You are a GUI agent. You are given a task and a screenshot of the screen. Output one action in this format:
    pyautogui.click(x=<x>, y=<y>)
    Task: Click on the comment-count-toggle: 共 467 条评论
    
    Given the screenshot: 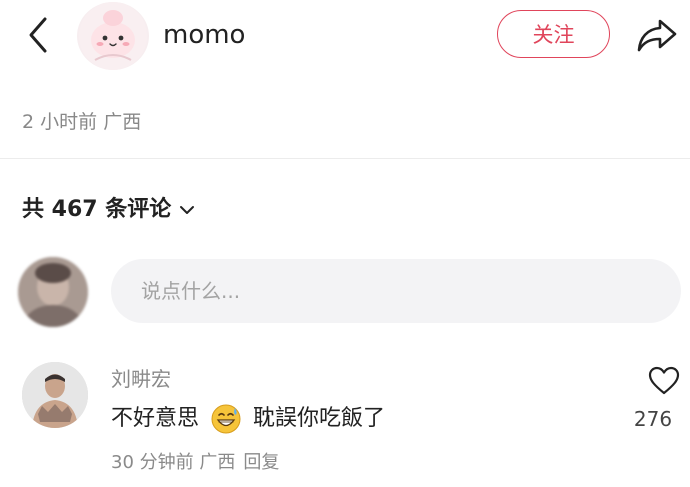 What is the action you would take?
    pyautogui.click(x=108, y=210)
    